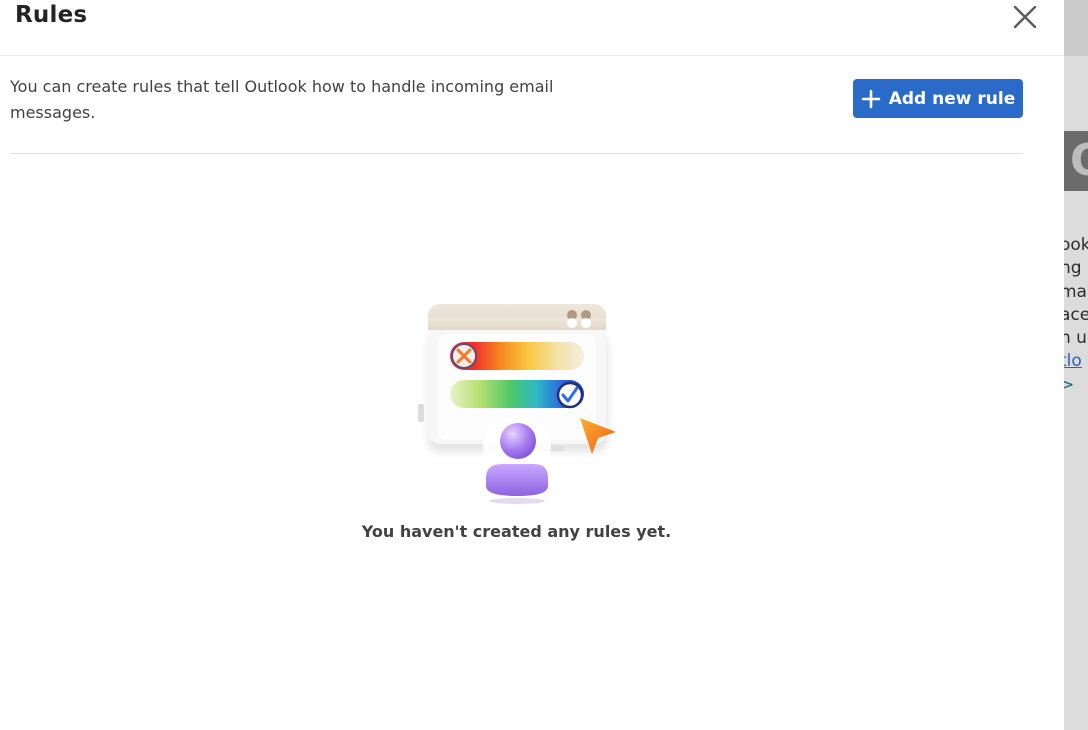 The width and height of the screenshot is (1088, 730). Describe the element at coordinates (952, 98) in the screenshot. I see `add-new-rule-label: Add new rule` at that location.